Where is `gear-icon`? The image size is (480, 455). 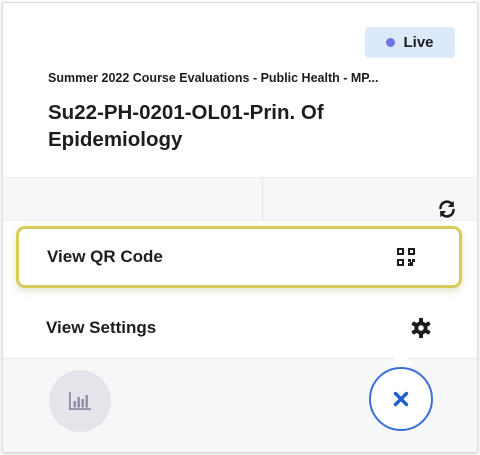
gear-icon is located at coordinates (421, 328).